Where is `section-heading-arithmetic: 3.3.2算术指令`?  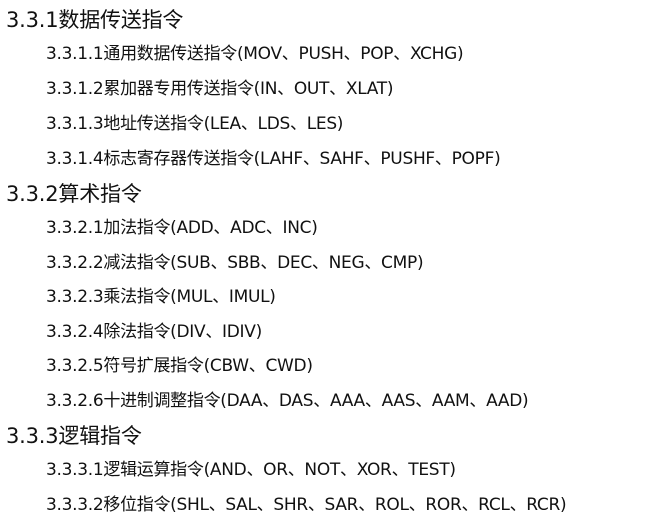 section-heading-arithmetic: 3.3.2算术指令 is located at coordinates (74, 194).